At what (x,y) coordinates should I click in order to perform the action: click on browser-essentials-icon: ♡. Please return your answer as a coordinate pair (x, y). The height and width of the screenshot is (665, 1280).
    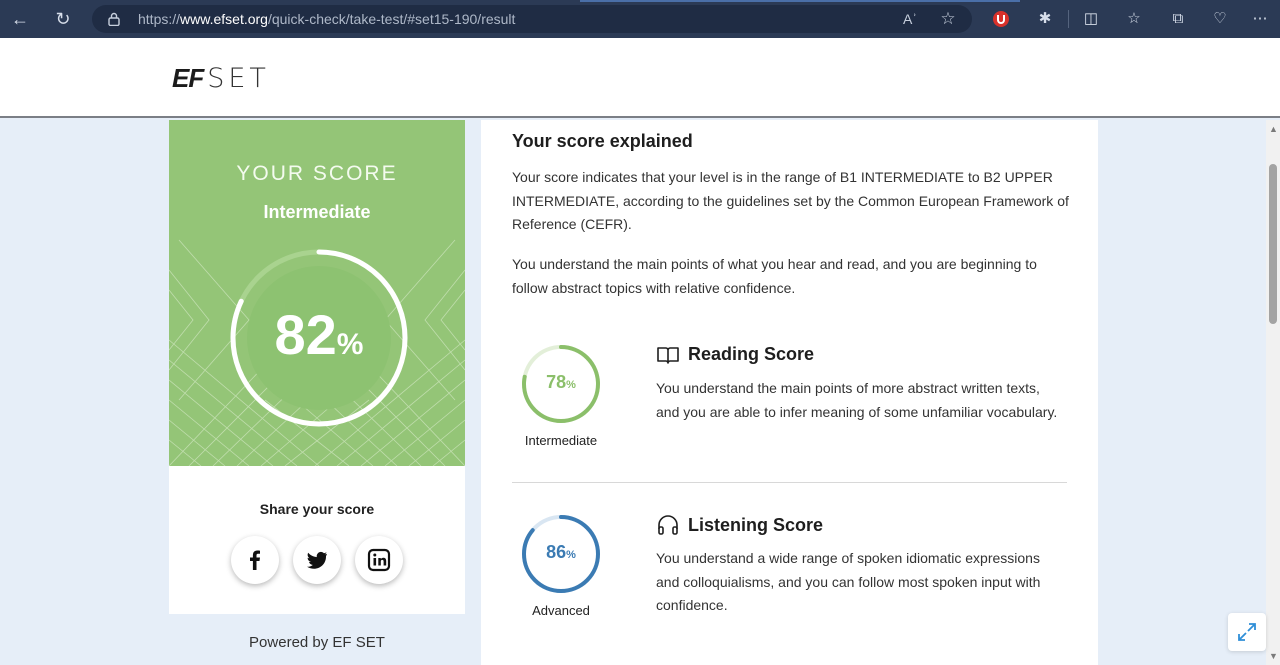
    Looking at the image, I should click on (1220, 19).